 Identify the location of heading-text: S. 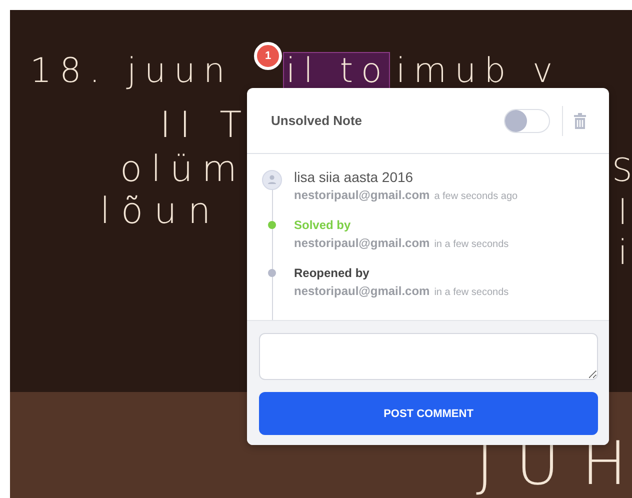
(622, 170).